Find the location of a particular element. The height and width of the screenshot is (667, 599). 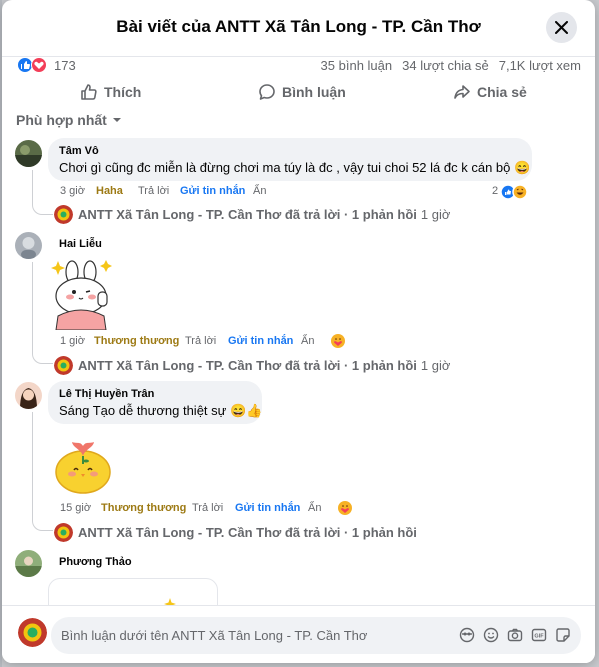

share-label: Chia sẻ is located at coordinates (502, 92).